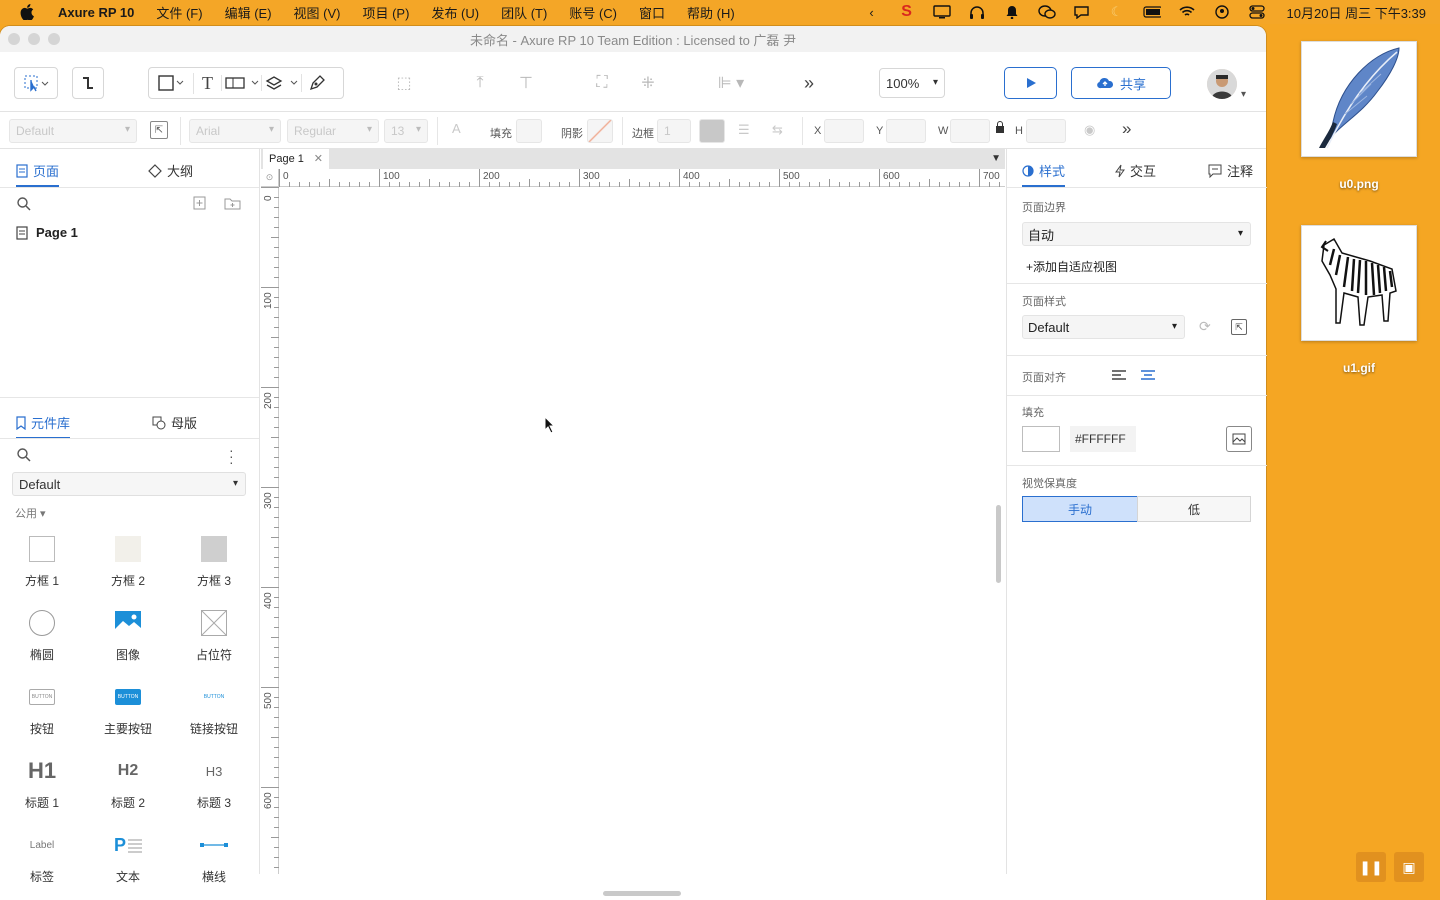 This screenshot has width=1440, height=900. Describe the element at coordinates (1222, 12) in the screenshot. I see `user-circle-icon` at that location.